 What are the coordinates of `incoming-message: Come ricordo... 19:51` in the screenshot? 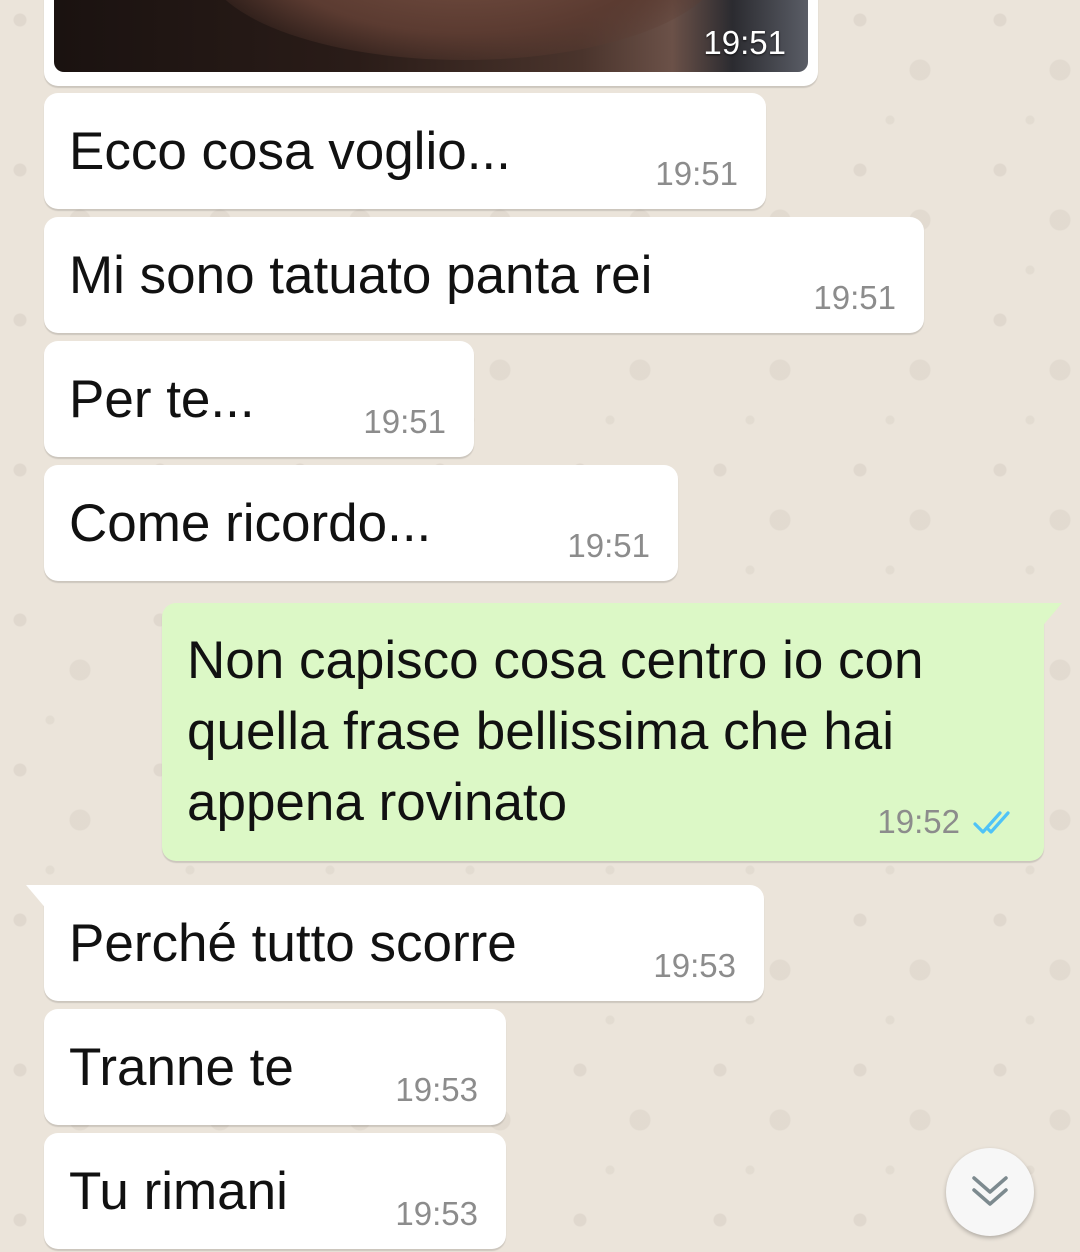 It's located at (361, 523).